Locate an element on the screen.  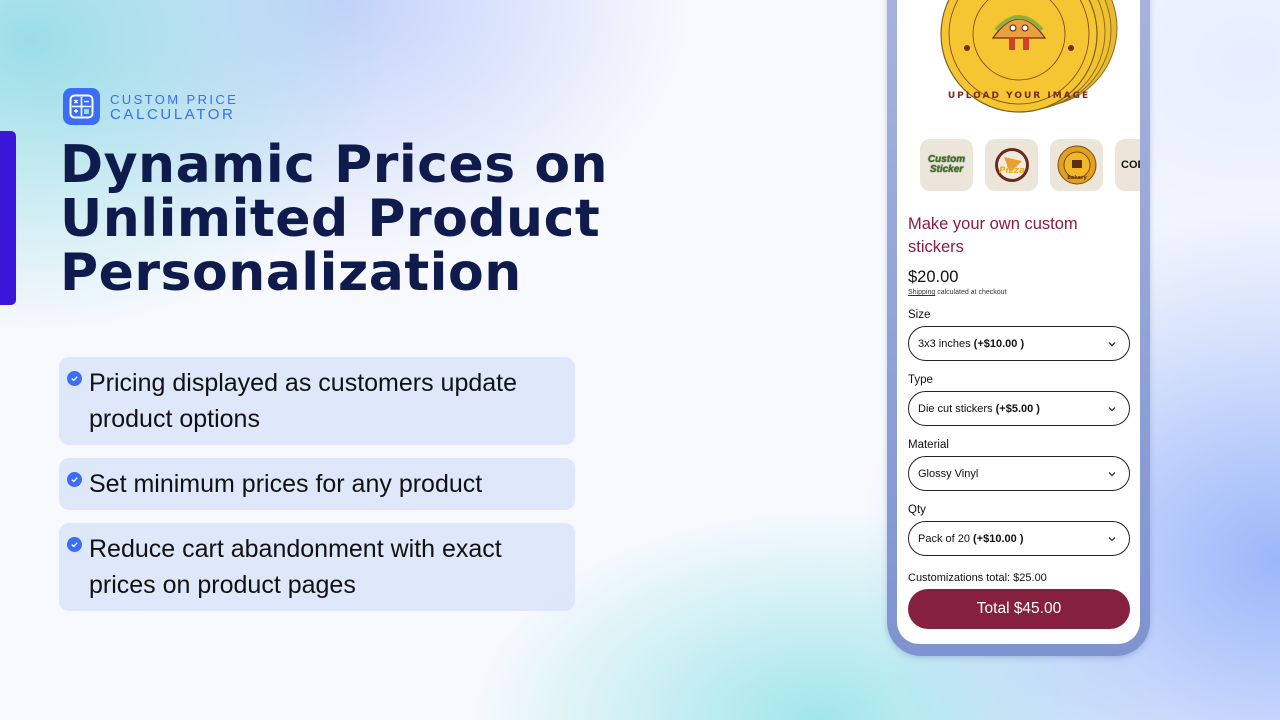
thumbnail-label: Pizza is located at coordinates (1011, 171).